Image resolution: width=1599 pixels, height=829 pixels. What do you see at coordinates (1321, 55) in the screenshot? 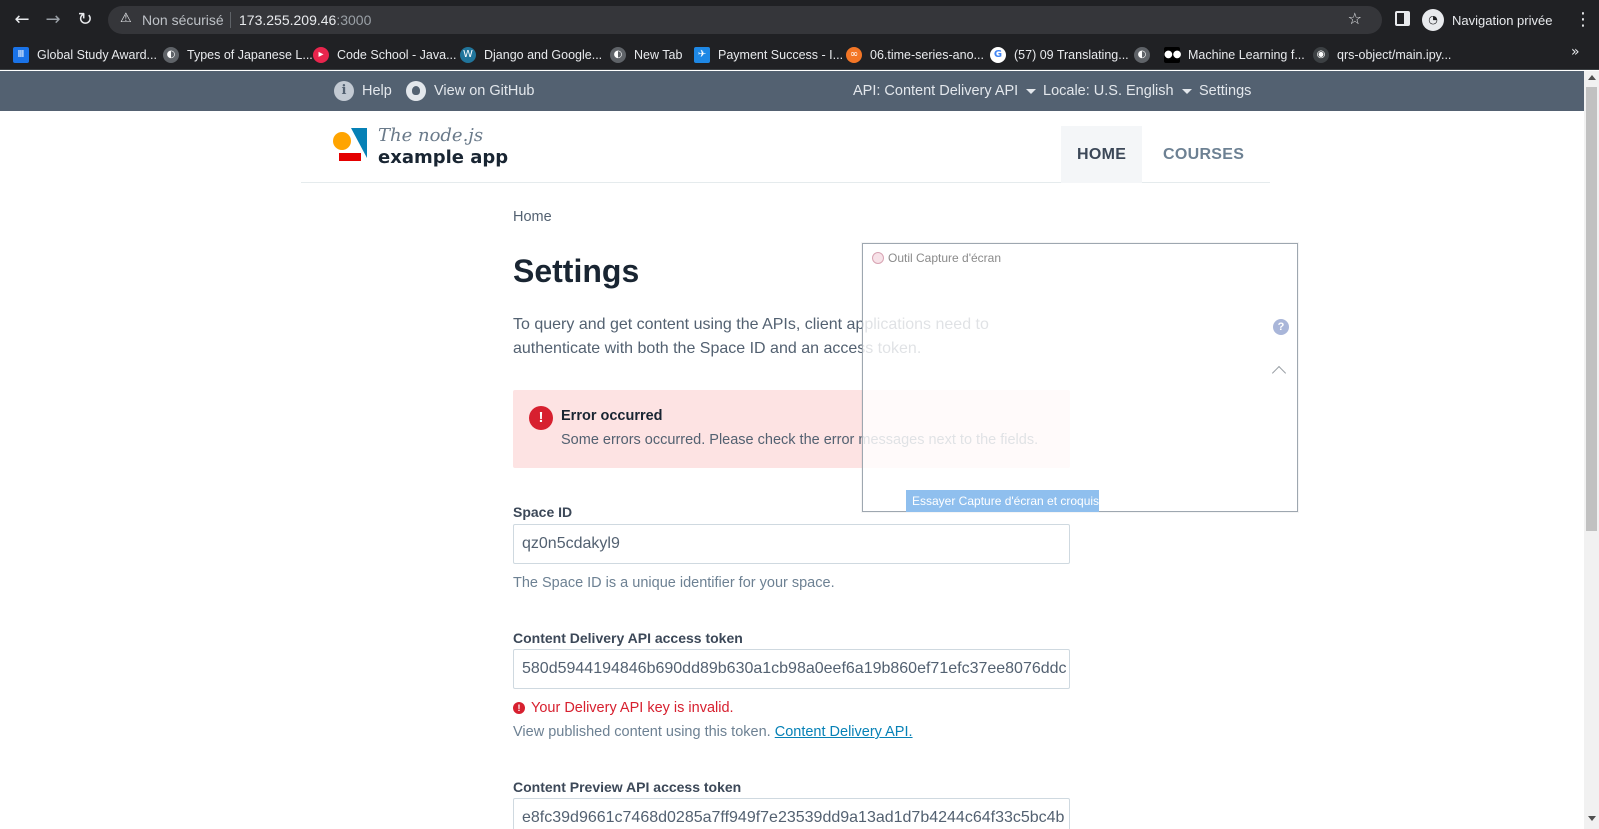
I see `github-icon: ◉` at bounding box center [1321, 55].